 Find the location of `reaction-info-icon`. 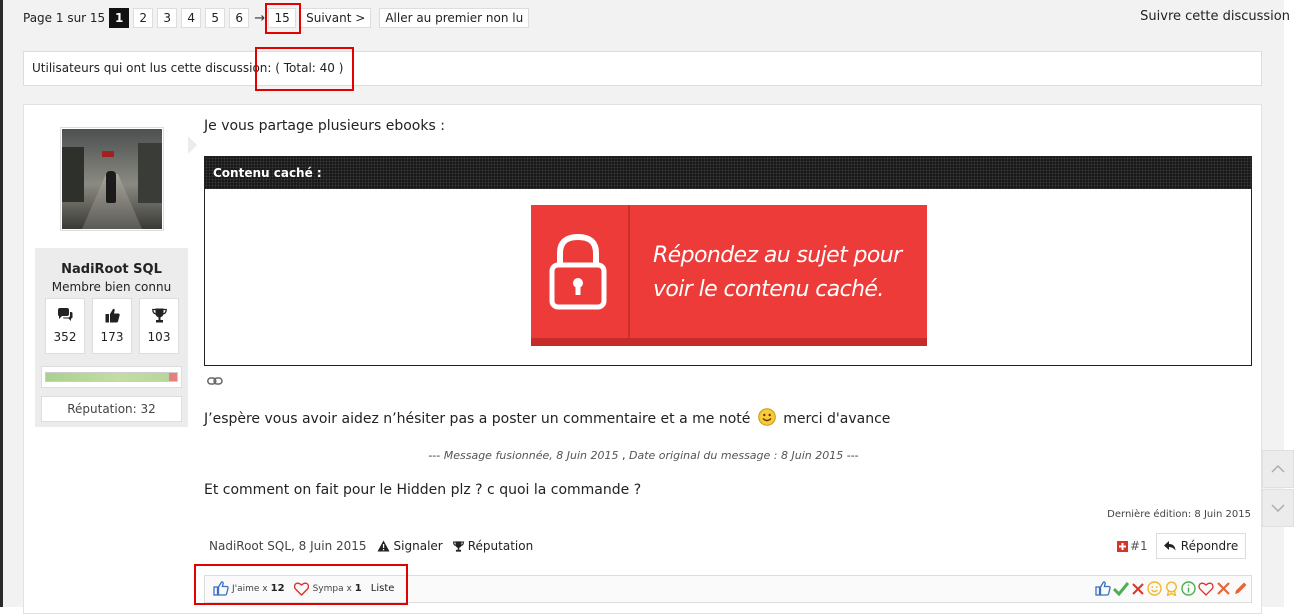

reaction-info-icon is located at coordinates (1188, 588).